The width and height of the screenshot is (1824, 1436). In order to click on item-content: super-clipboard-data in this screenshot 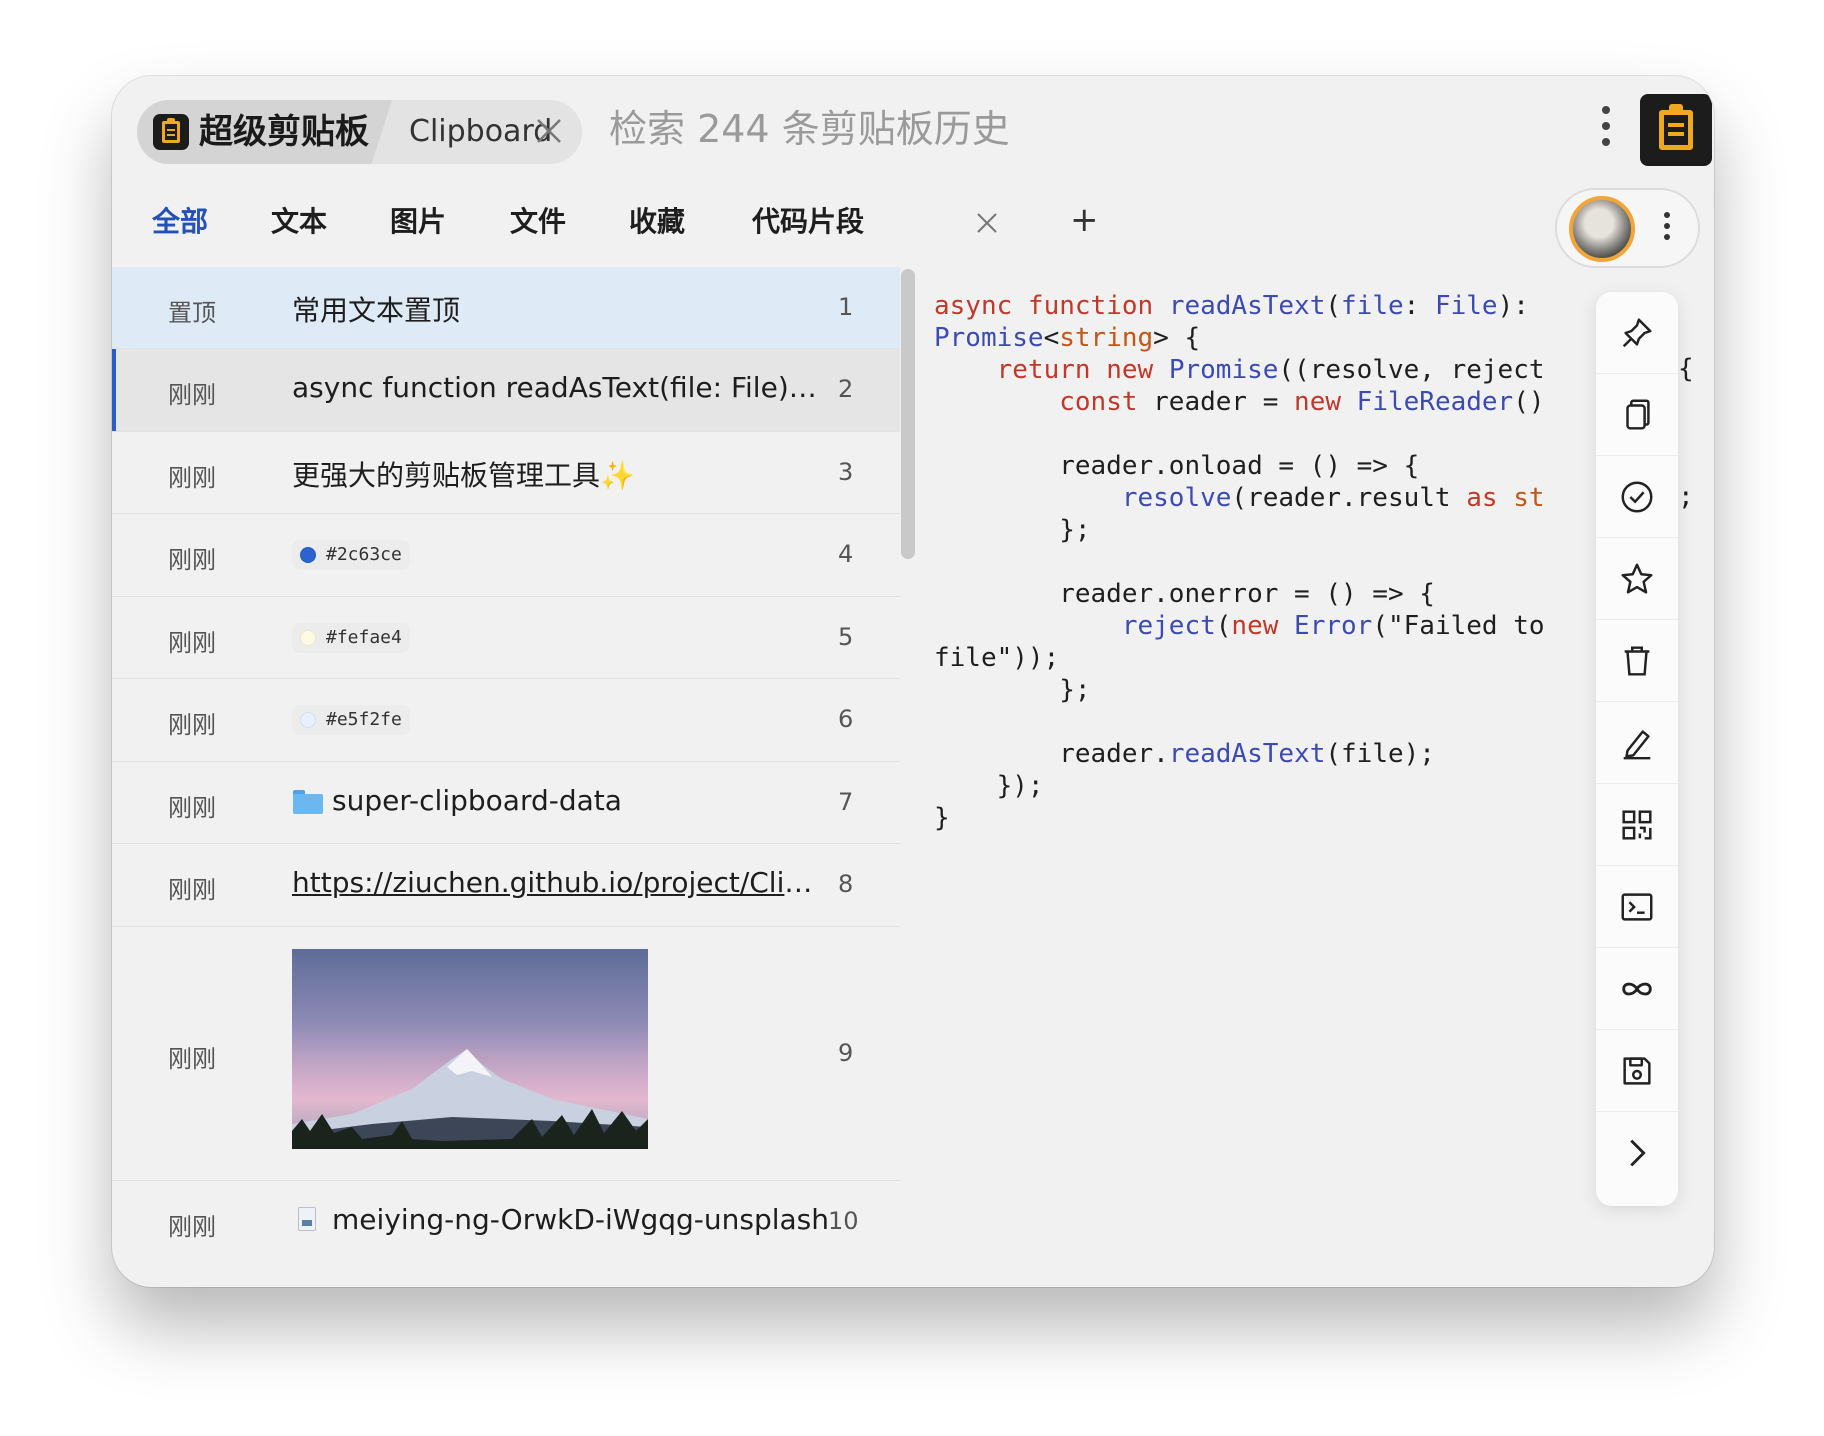, I will do `click(477, 800)`.